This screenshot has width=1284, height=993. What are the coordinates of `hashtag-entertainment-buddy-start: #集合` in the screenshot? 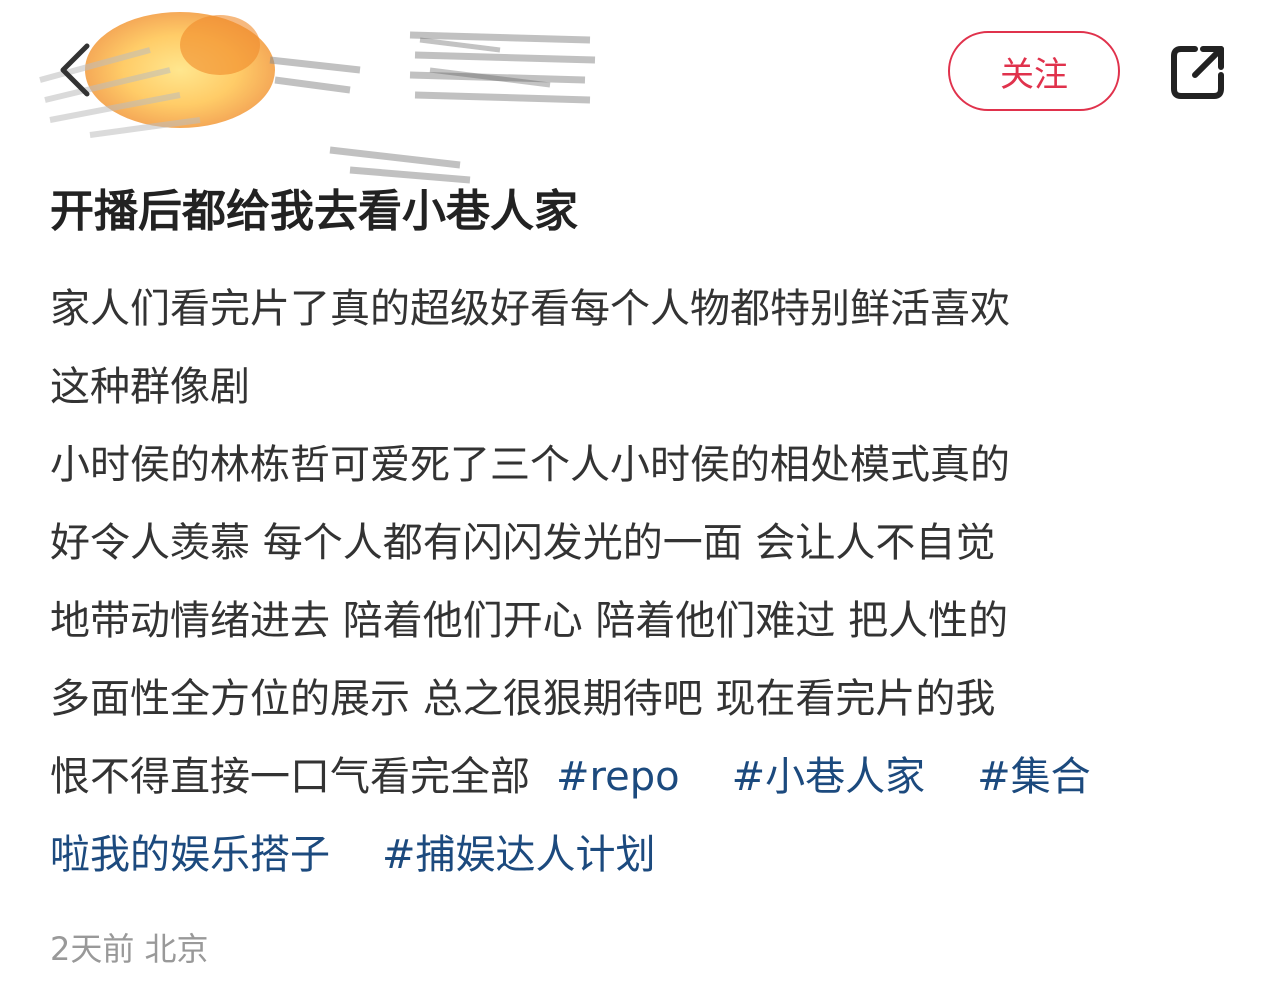 It's located at (1034, 777).